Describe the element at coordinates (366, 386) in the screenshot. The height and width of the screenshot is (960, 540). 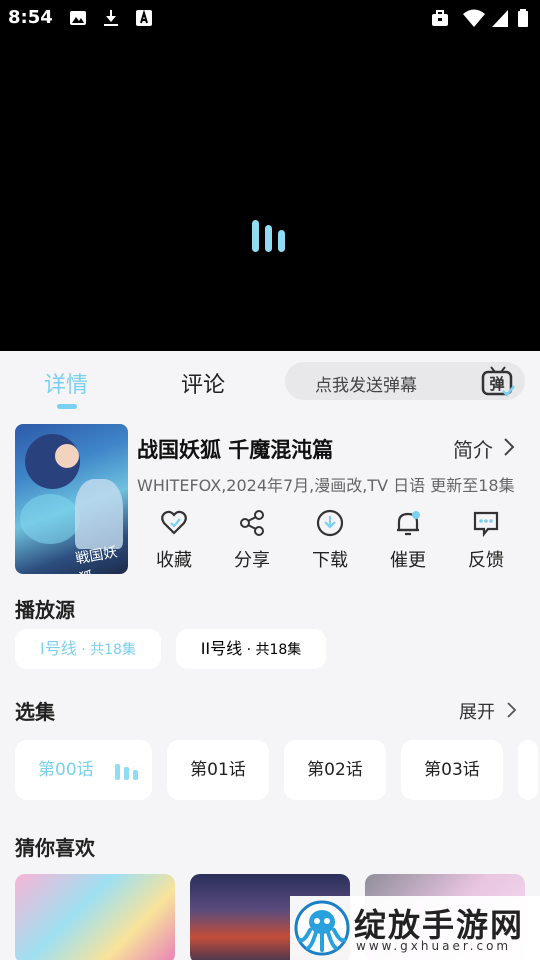
I see `danmu-placeholder: 点我发送弹幕` at that location.